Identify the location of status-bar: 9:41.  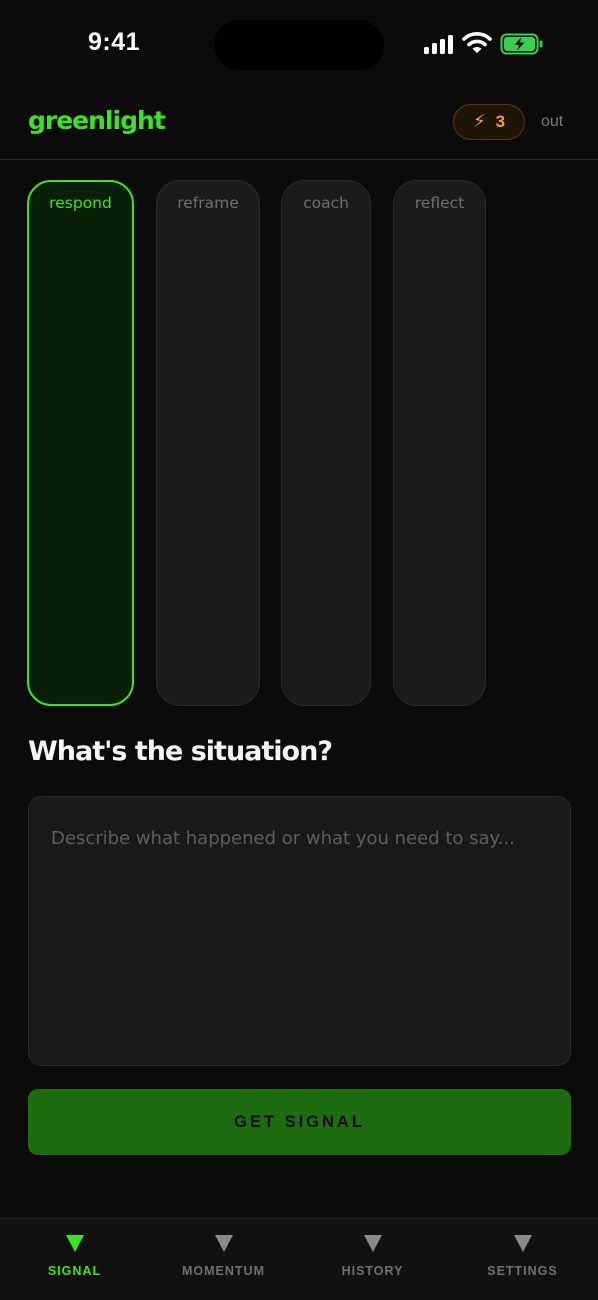
(299, 46).